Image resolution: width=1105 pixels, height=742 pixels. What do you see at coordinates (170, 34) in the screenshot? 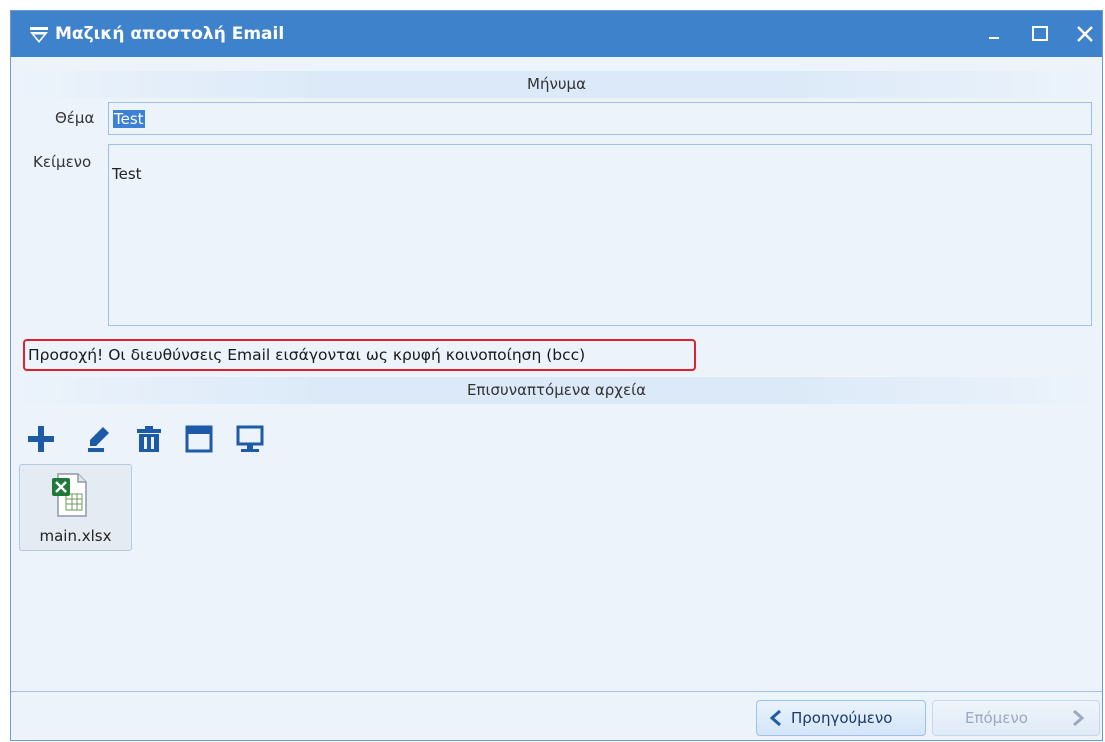
I see `window-title: Μαζική αποστολή Email` at bounding box center [170, 34].